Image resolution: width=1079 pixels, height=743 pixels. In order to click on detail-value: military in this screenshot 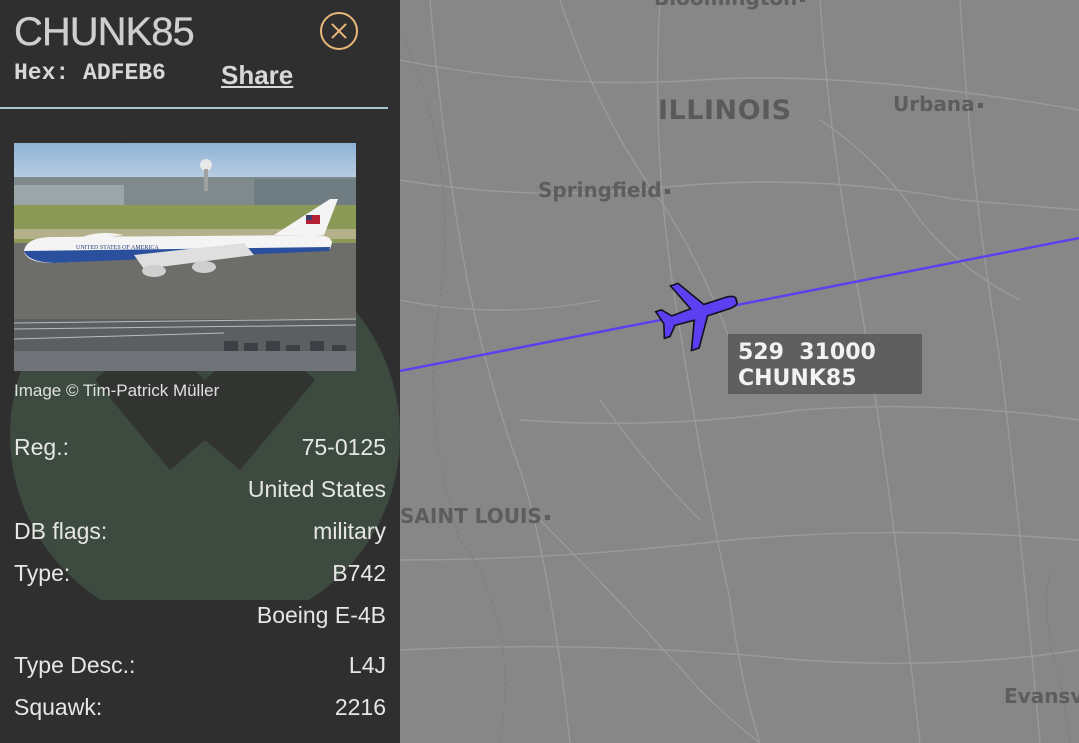, I will do `click(349, 531)`.